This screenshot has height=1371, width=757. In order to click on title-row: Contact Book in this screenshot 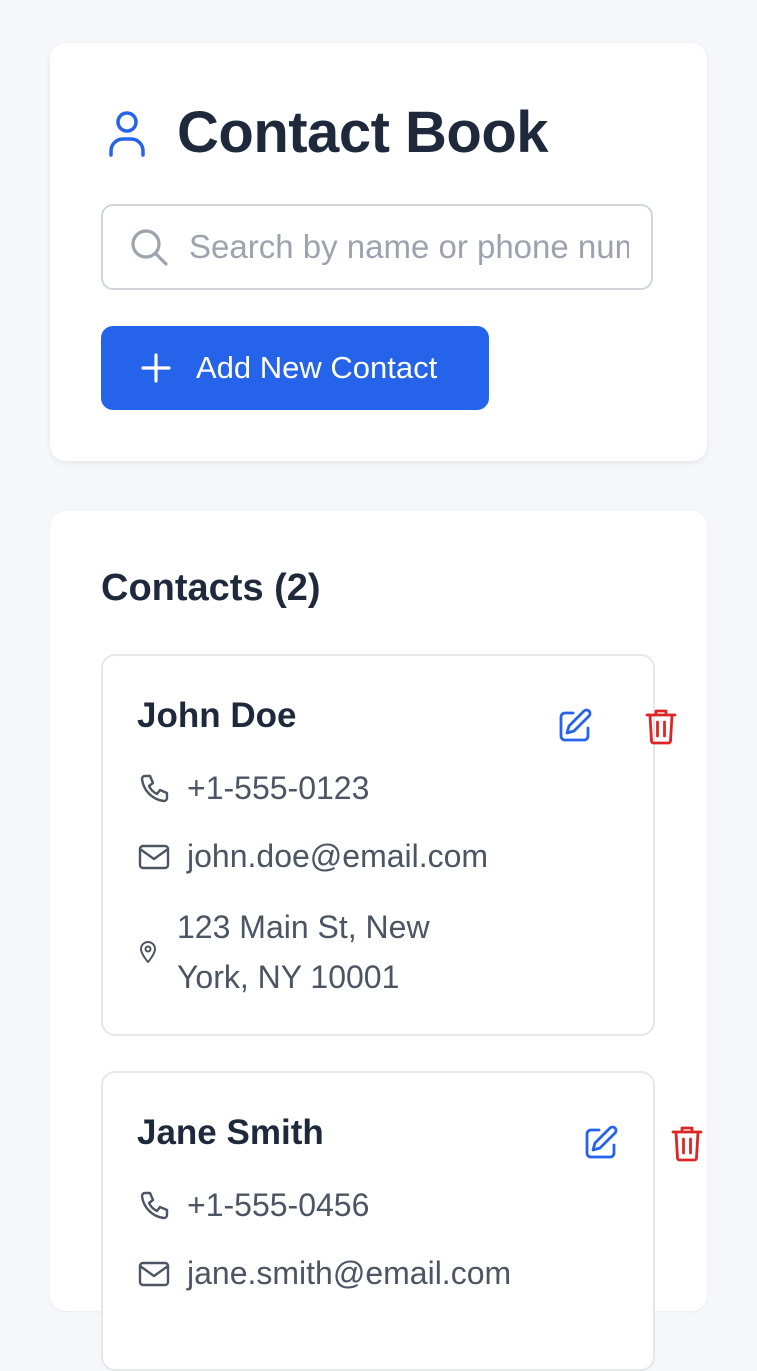, I will do `click(328, 132)`.